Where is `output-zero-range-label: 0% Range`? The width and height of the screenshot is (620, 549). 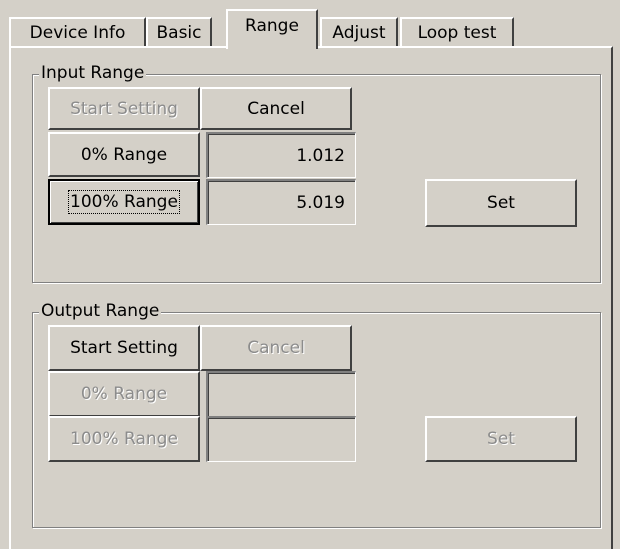 output-zero-range-label: 0% Range is located at coordinates (124, 394).